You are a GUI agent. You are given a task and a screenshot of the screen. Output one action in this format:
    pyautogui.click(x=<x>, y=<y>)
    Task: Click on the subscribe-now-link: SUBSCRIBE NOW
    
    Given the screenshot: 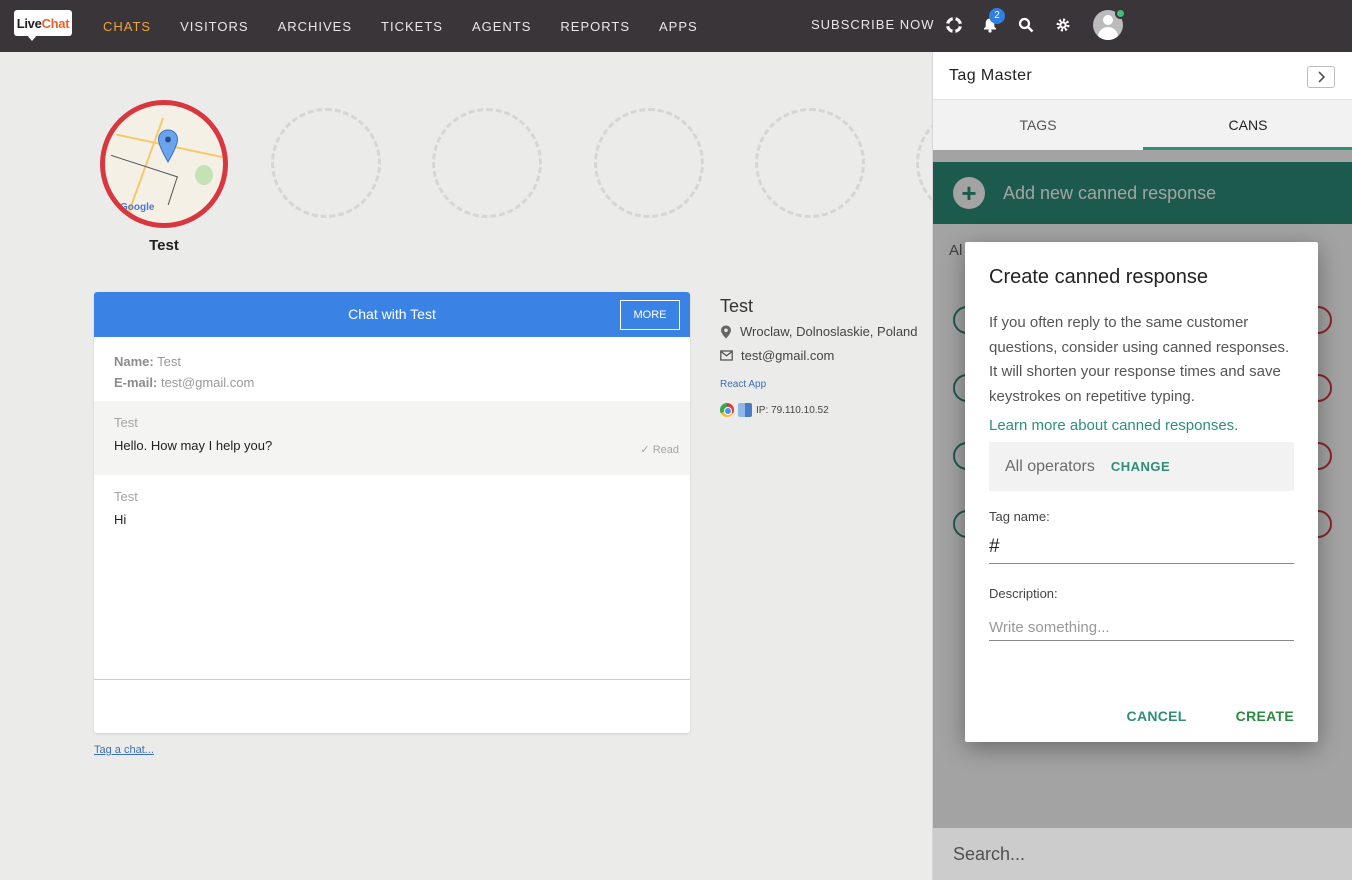 What is the action you would take?
    pyautogui.click(x=873, y=24)
    